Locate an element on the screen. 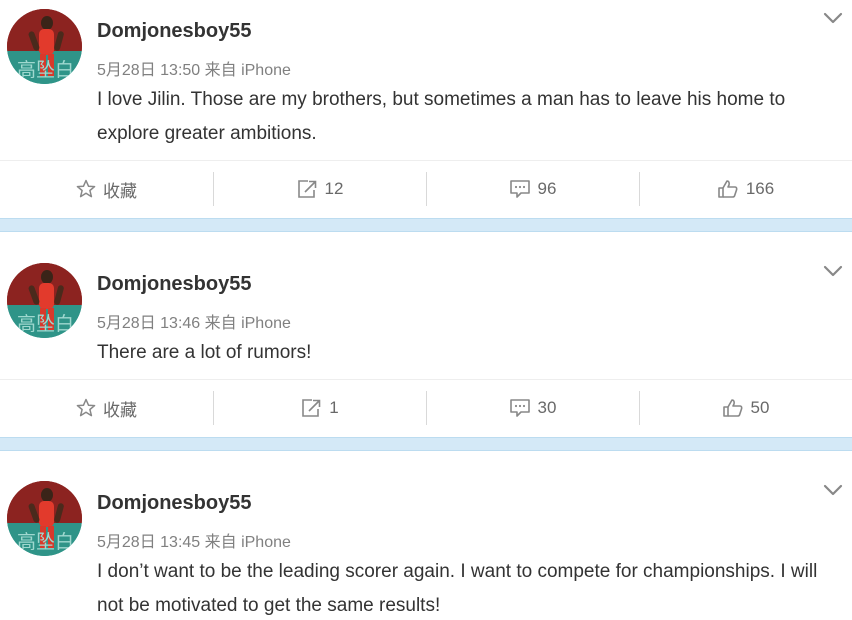 The width and height of the screenshot is (852, 620). post-meta: 5月28日 13:45 来自 iPhone is located at coordinates (194, 542).